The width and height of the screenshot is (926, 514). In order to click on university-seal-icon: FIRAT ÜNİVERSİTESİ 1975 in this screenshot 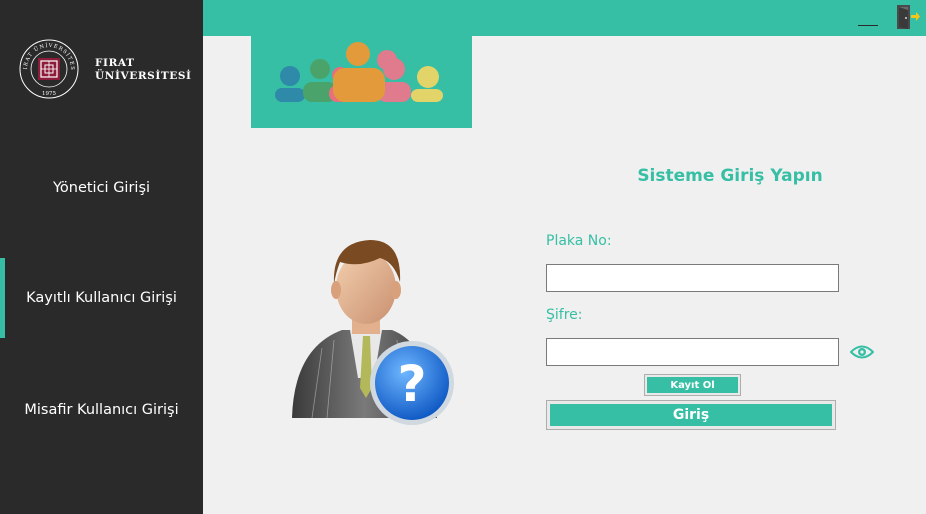, I will do `click(48, 68)`.